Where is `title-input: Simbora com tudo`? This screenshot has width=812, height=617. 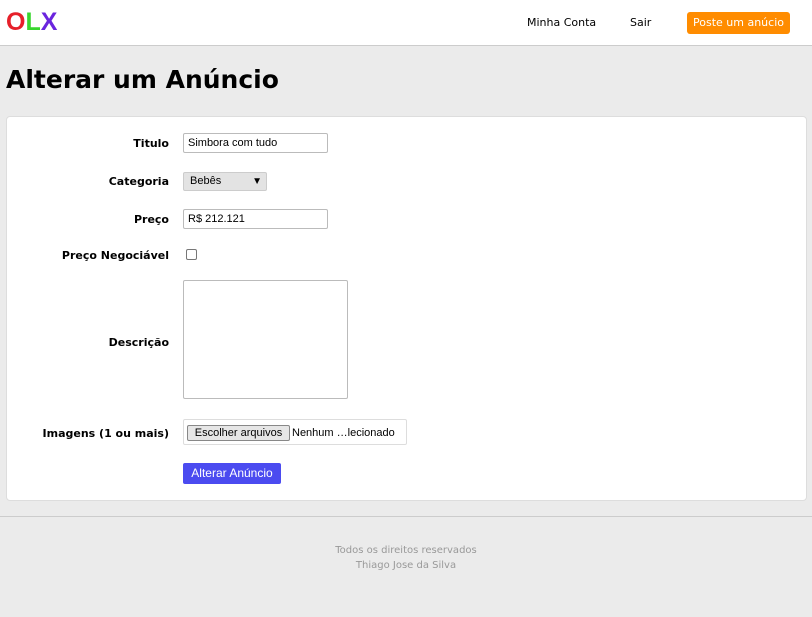
title-input: Simbora com tudo is located at coordinates (255, 143).